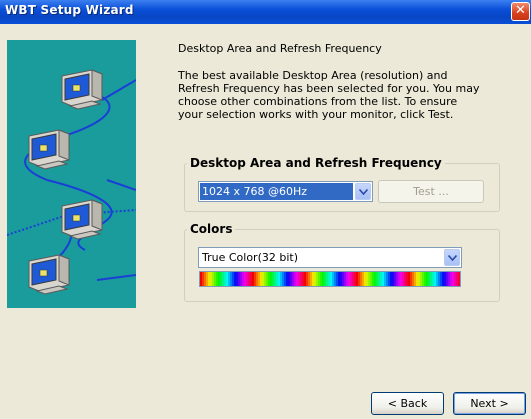 The height and width of the screenshot is (419, 531). What do you see at coordinates (69, 10) in the screenshot?
I see `window-title: WBT Setup Wizard` at bounding box center [69, 10].